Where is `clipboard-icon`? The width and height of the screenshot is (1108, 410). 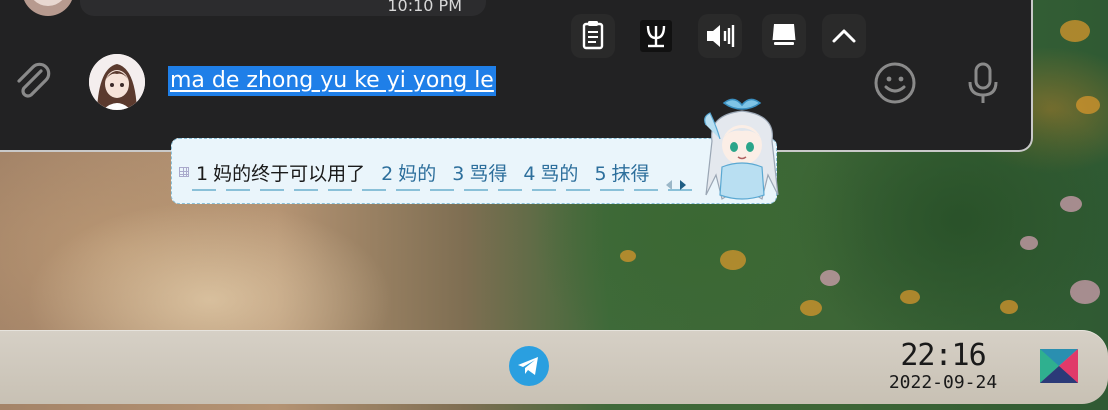 clipboard-icon is located at coordinates (593, 36).